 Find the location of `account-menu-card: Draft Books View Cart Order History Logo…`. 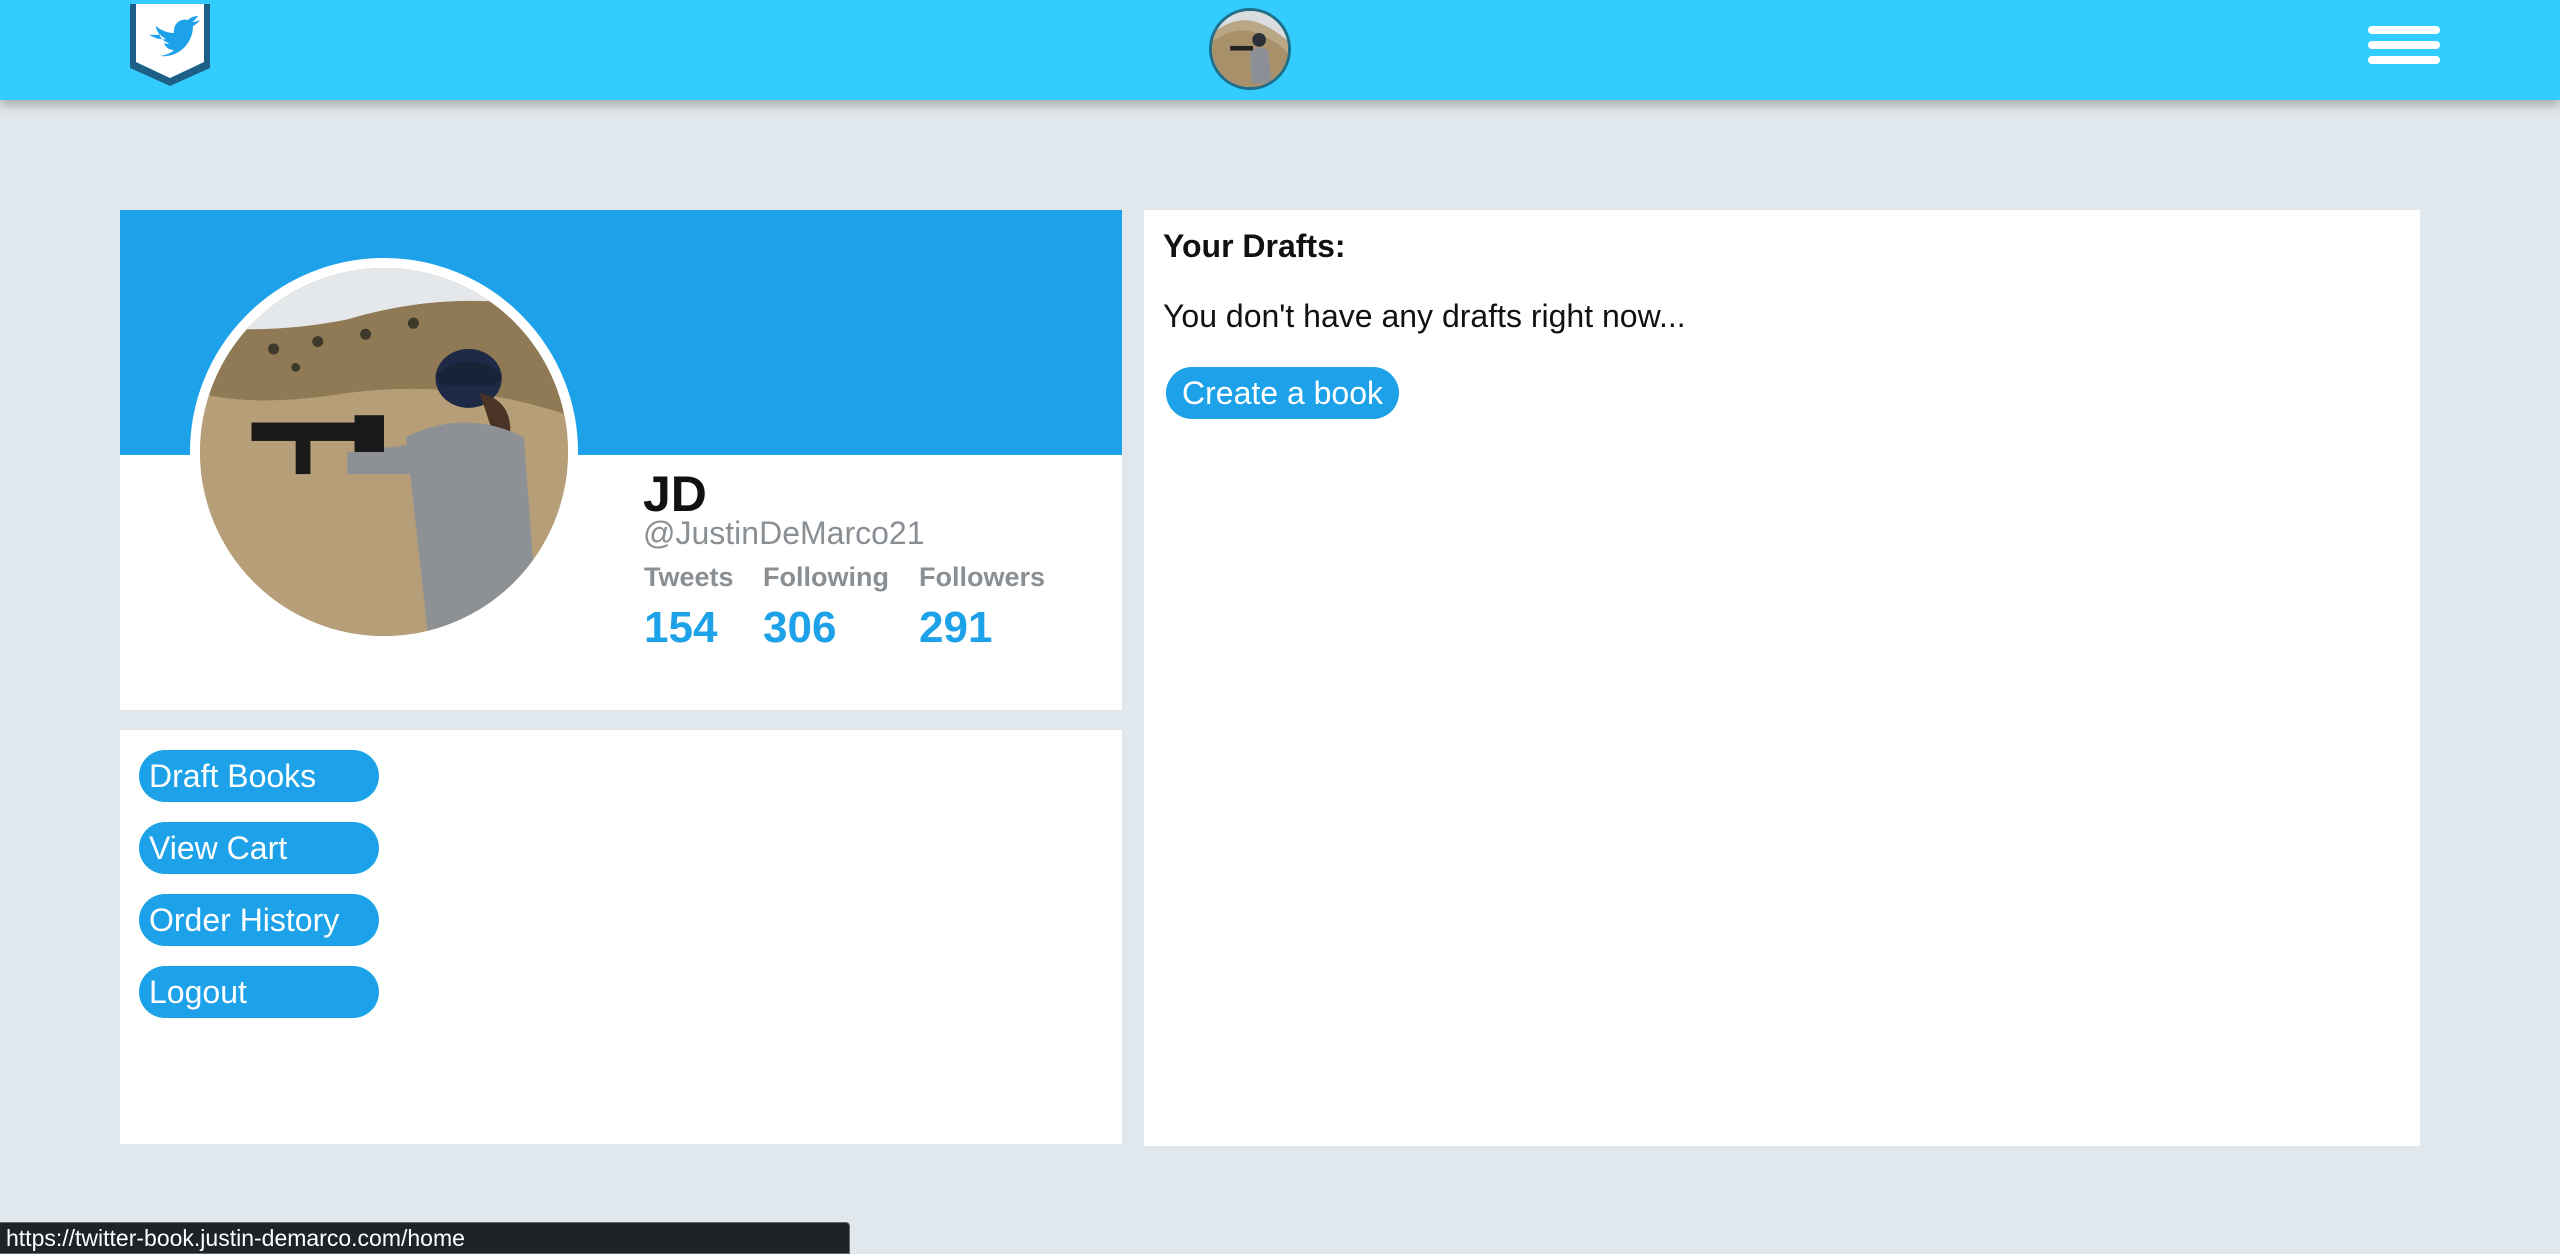

account-menu-card: Draft Books View Cart Order History Logo… is located at coordinates (621, 937).